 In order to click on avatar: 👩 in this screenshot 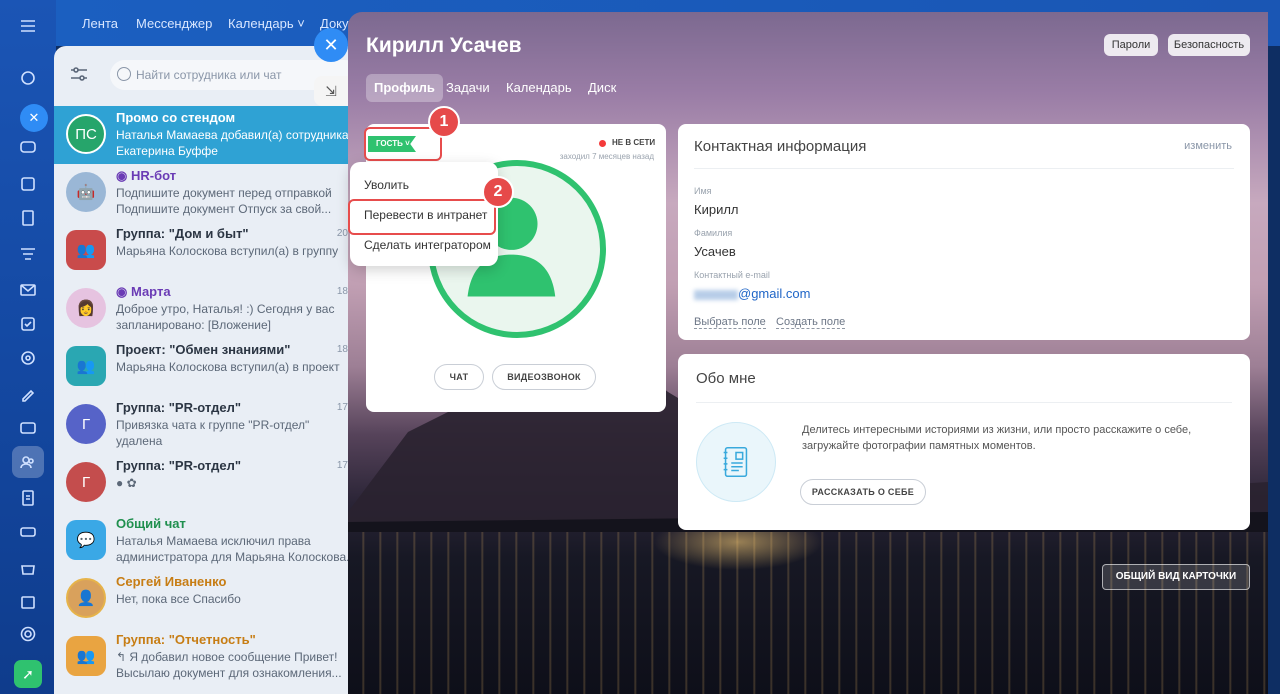, I will do `click(86, 308)`.